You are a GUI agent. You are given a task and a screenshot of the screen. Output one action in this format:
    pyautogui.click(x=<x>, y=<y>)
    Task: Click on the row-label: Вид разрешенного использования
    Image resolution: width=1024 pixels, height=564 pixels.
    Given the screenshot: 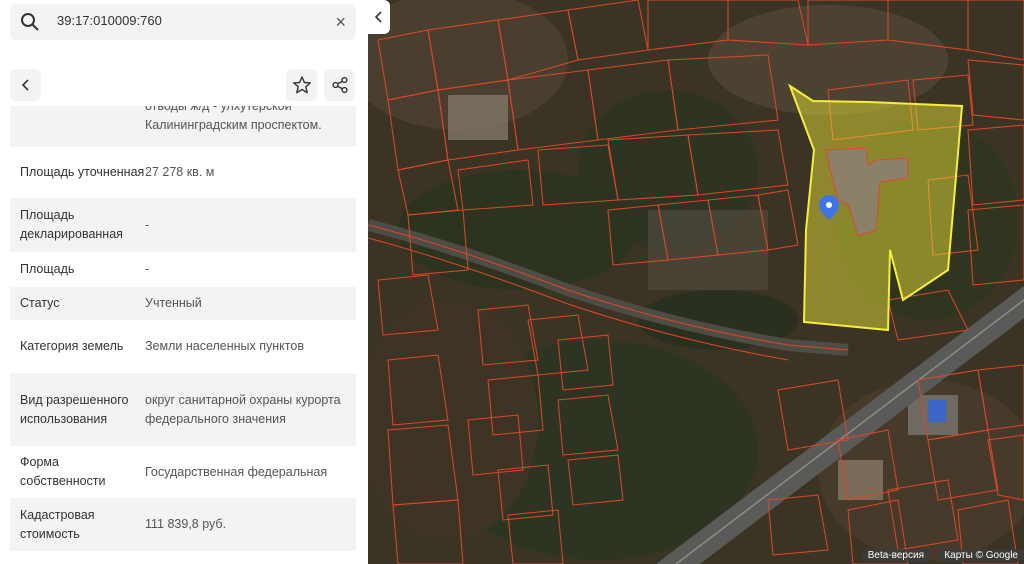 What is the action you would take?
    pyautogui.click(x=74, y=409)
    